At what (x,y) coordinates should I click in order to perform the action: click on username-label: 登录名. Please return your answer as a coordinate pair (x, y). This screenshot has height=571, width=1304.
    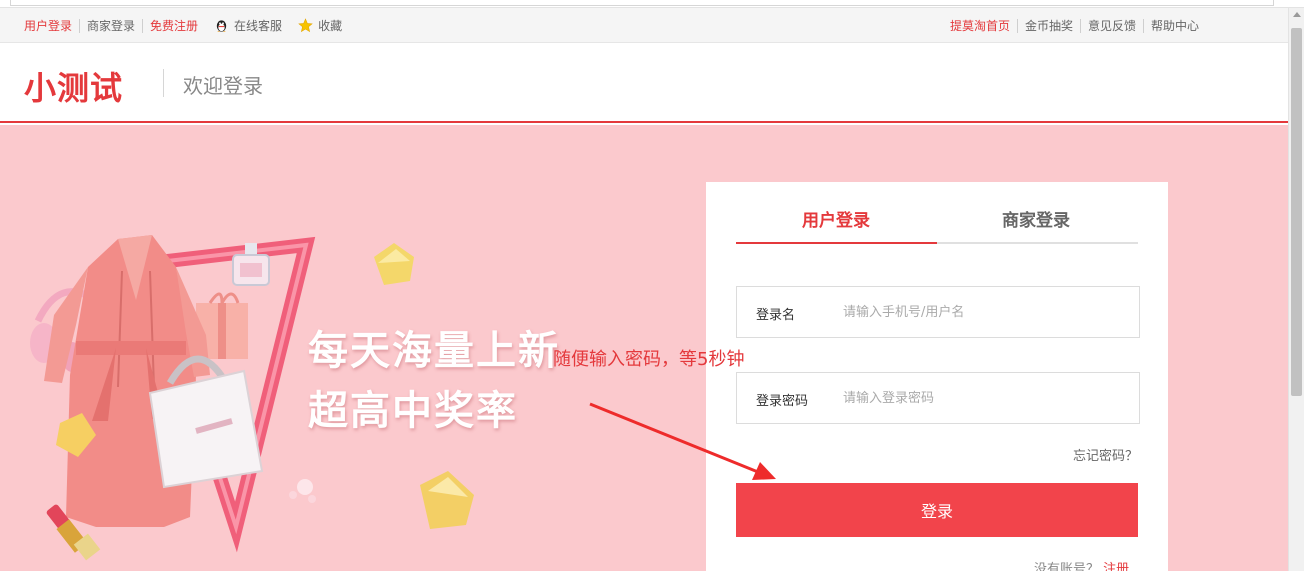
    Looking at the image, I should click on (776, 315).